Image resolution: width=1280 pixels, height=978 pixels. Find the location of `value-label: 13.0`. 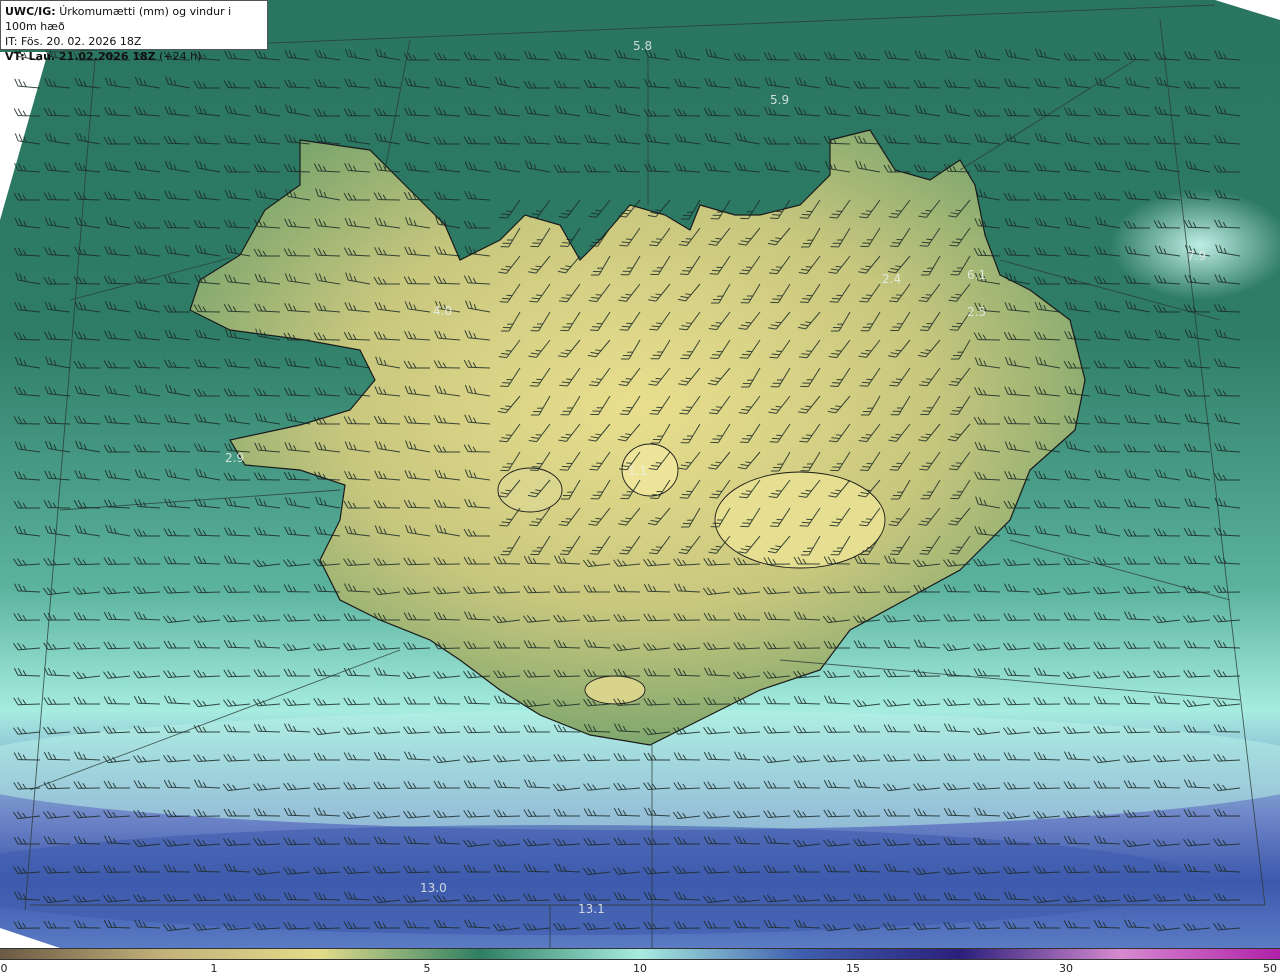

value-label: 13.0 is located at coordinates (433, 888).